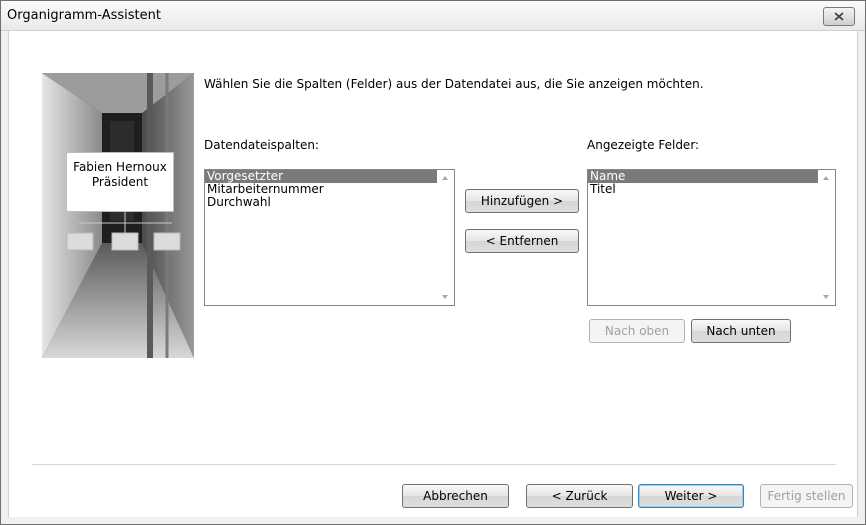 The image size is (866, 525). What do you see at coordinates (522, 201) in the screenshot?
I see `add-button: Hinzufügen >` at bounding box center [522, 201].